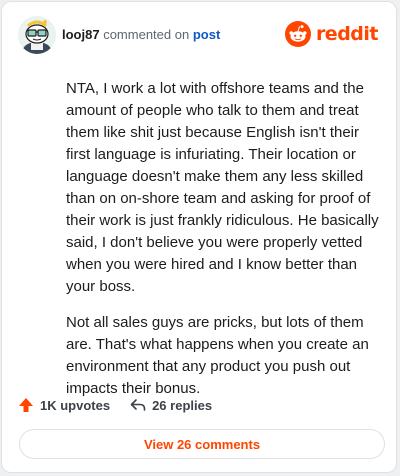  I want to click on upvote-button: 1K upvotes, so click(64, 405).